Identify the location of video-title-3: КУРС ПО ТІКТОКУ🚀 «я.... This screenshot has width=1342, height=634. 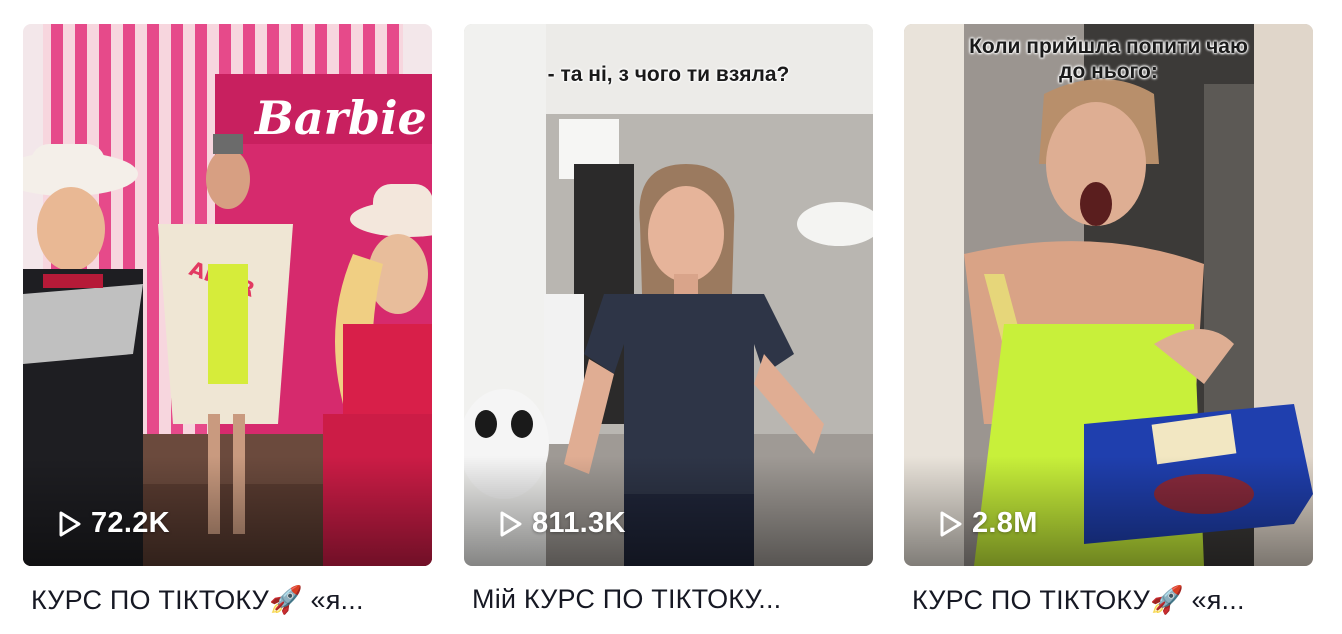
(1122, 600).